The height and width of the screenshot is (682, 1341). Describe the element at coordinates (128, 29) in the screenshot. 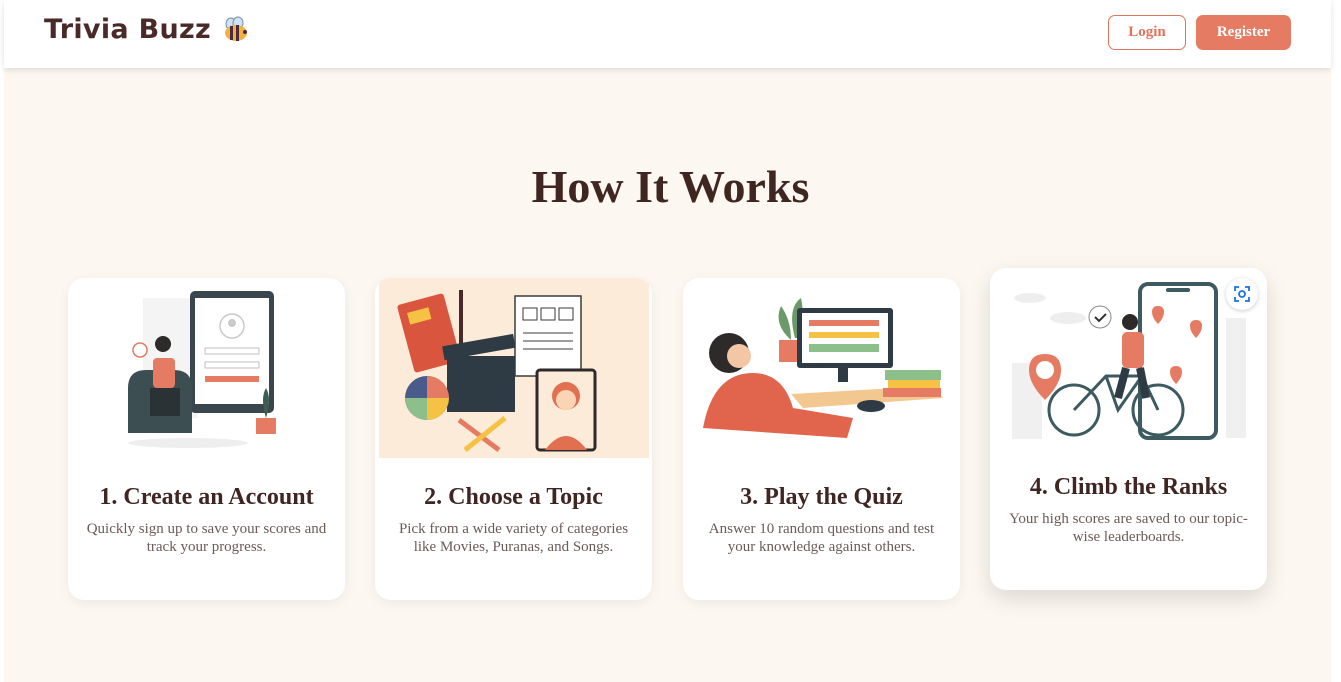

I see `brand-name: Trivia Buzz` at that location.